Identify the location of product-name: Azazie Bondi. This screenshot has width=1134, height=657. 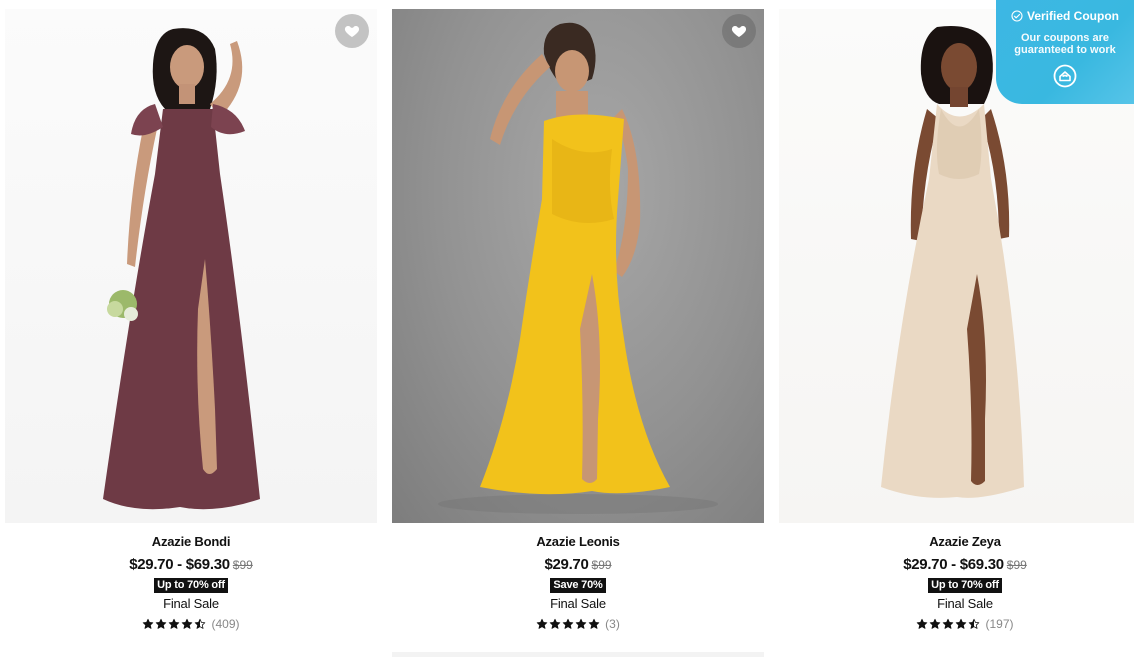
(191, 542).